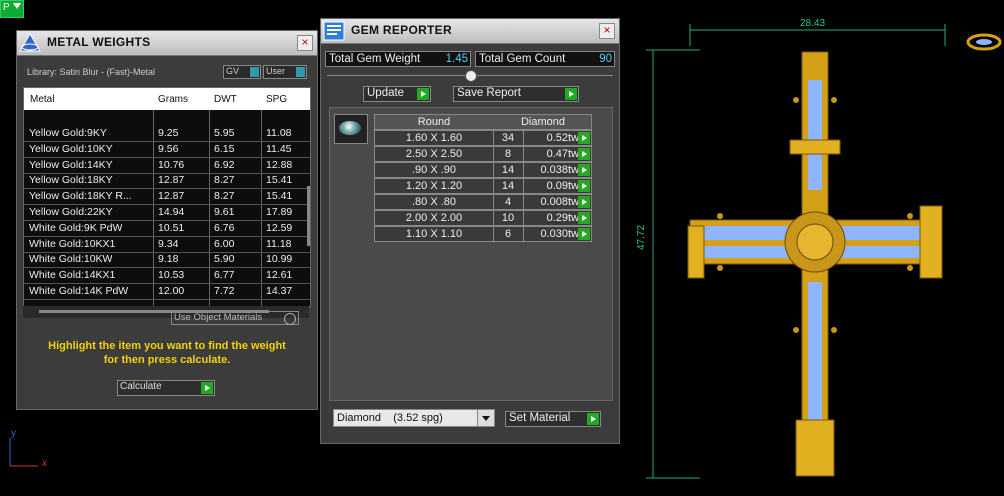 The image size is (1004, 496). Describe the element at coordinates (224, 212) in the screenshot. I see `table-cell: 9.61` at that location.